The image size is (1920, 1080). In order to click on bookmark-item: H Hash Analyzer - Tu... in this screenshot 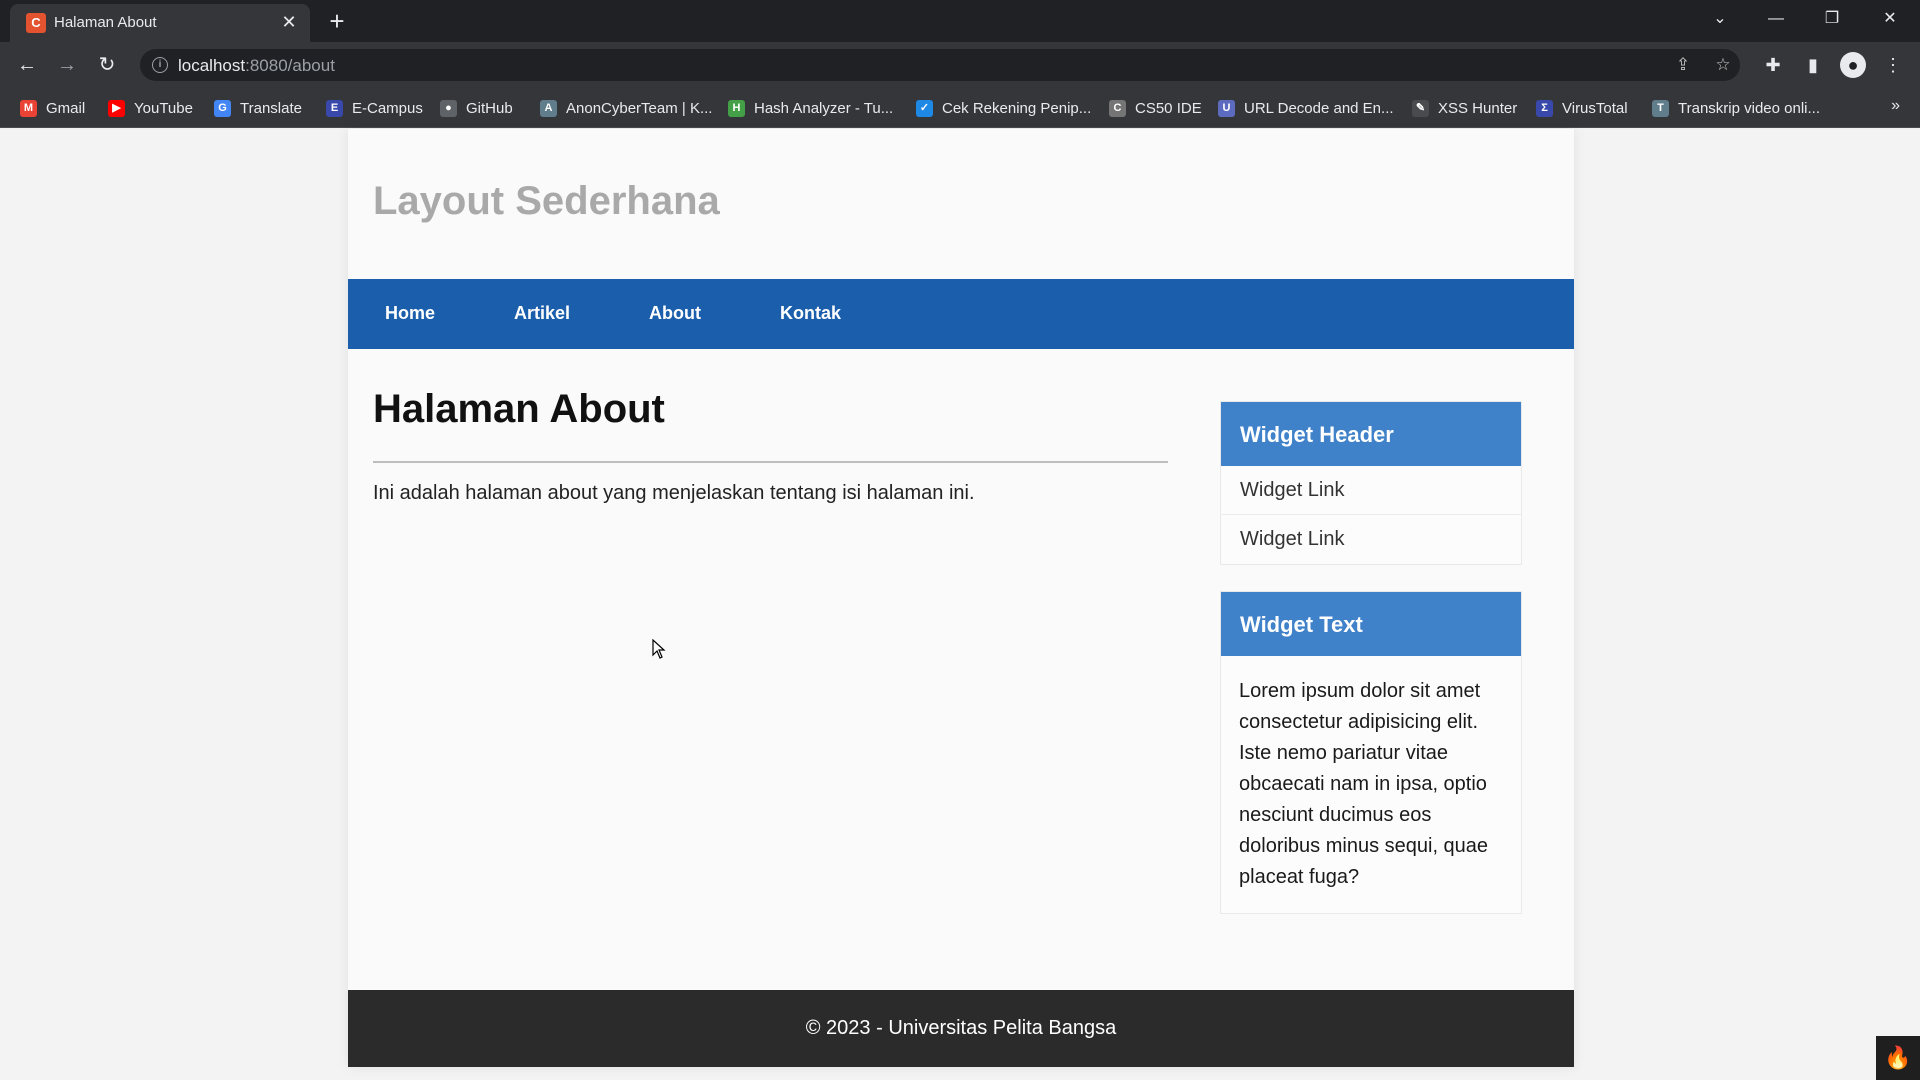, I will do `click(810, 108)`.